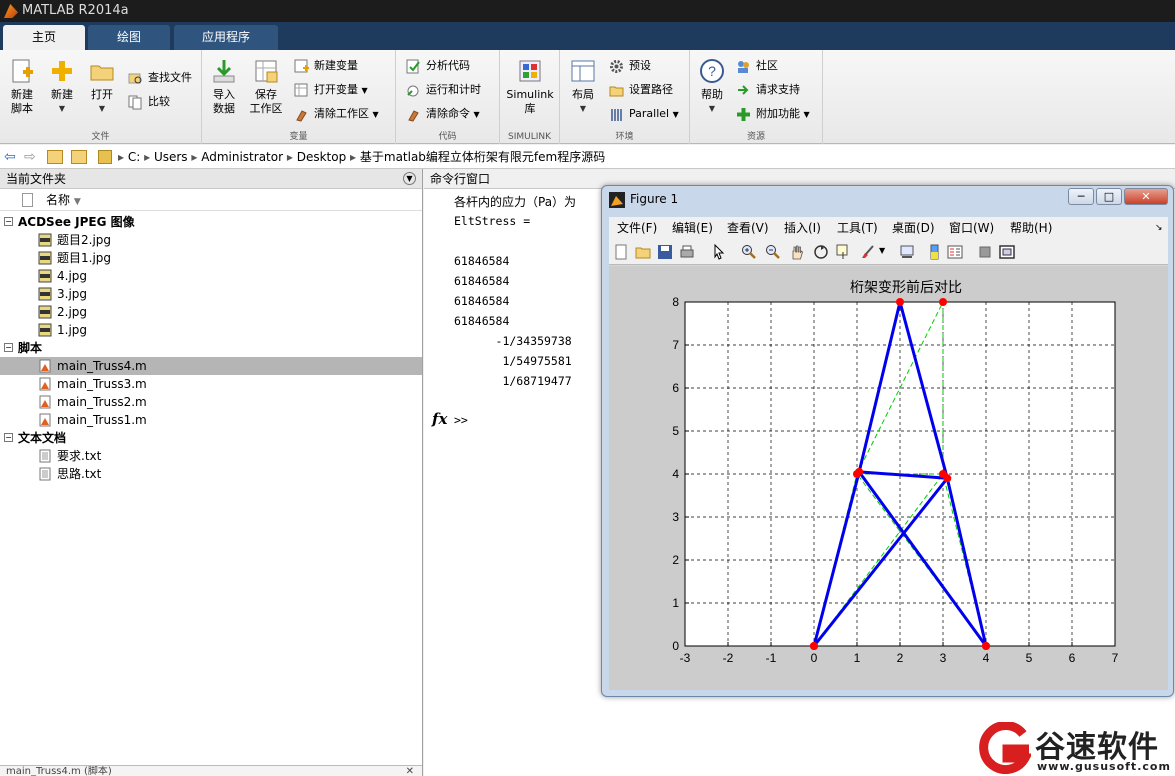  Describe the element at coordinates (773, 114) in the screenshot. I see `add-ons-button: 附加功能 ▼` at that location.